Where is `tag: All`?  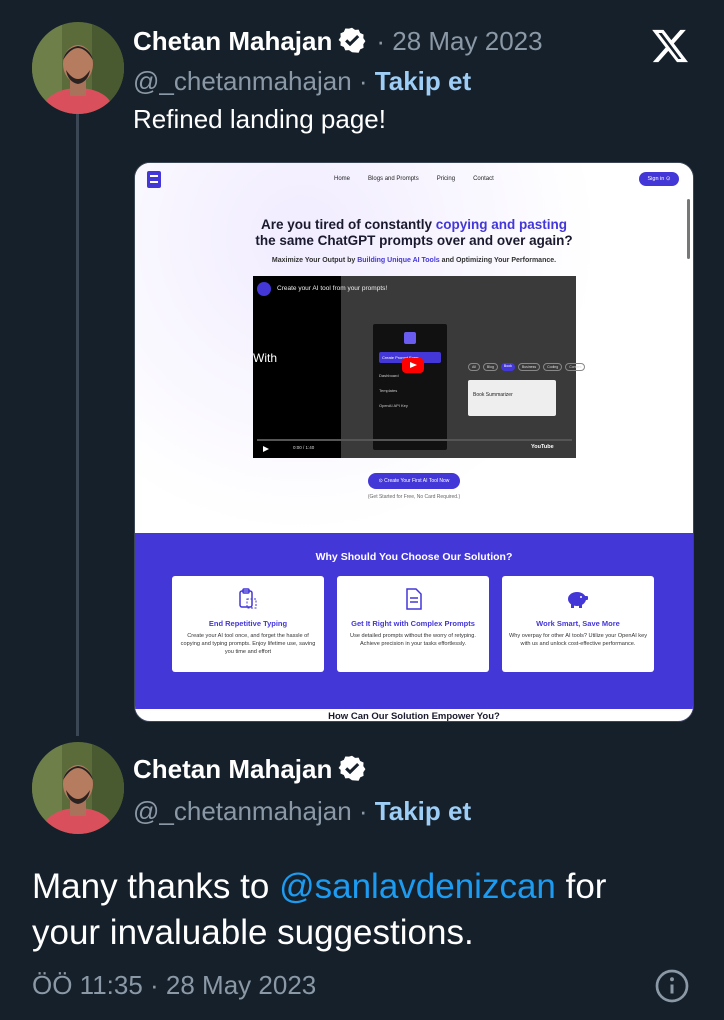
tag: All is located at coordinates (474, 367).